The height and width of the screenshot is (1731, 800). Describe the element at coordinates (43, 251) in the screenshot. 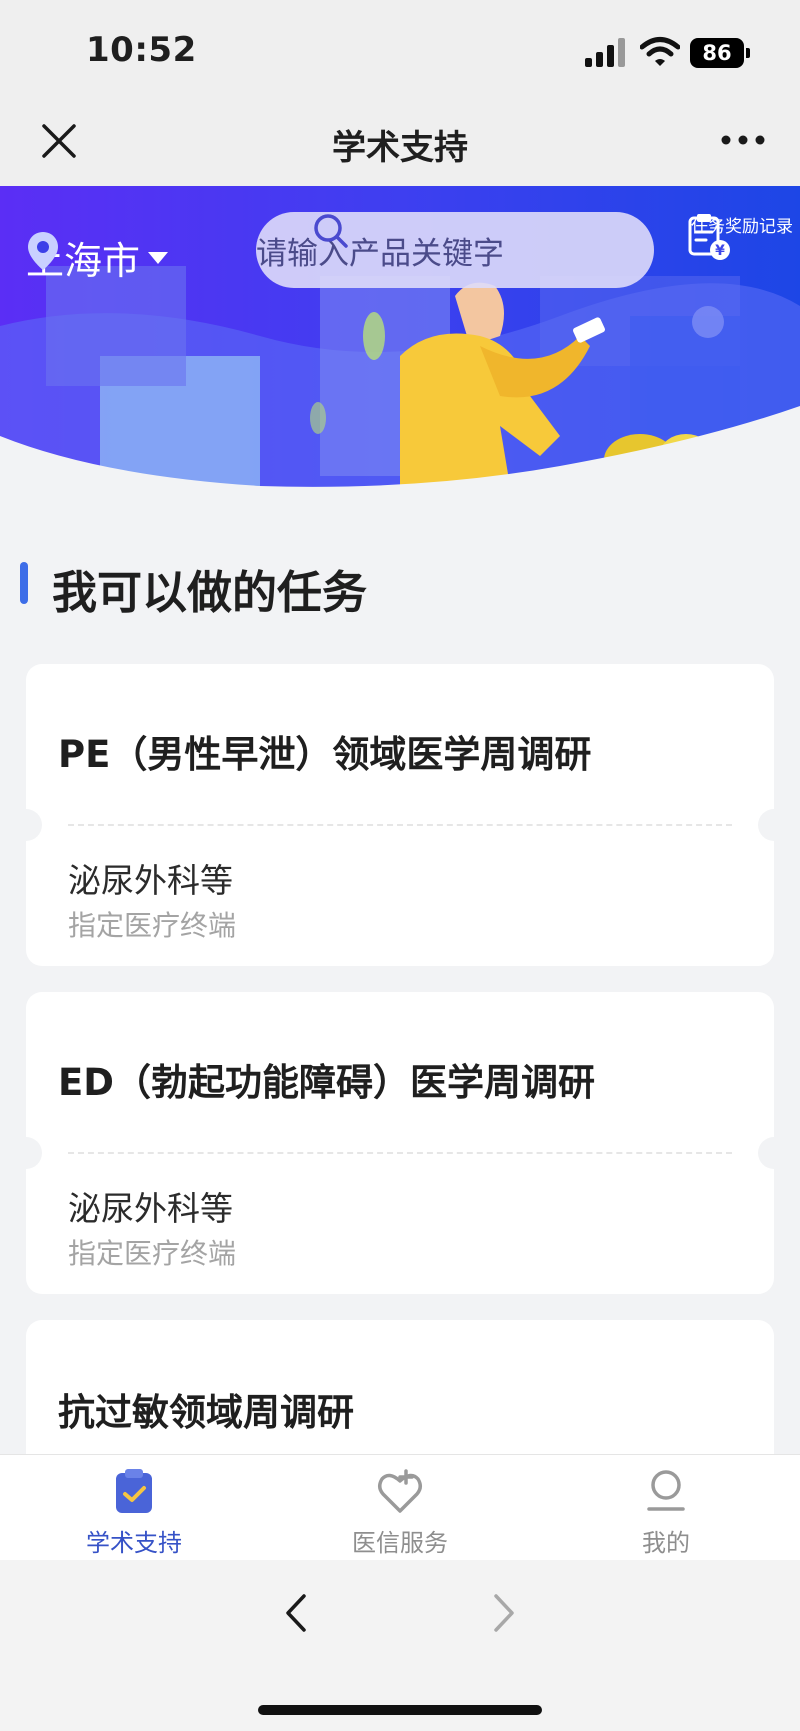

I see `location-pin-icon` at that location.